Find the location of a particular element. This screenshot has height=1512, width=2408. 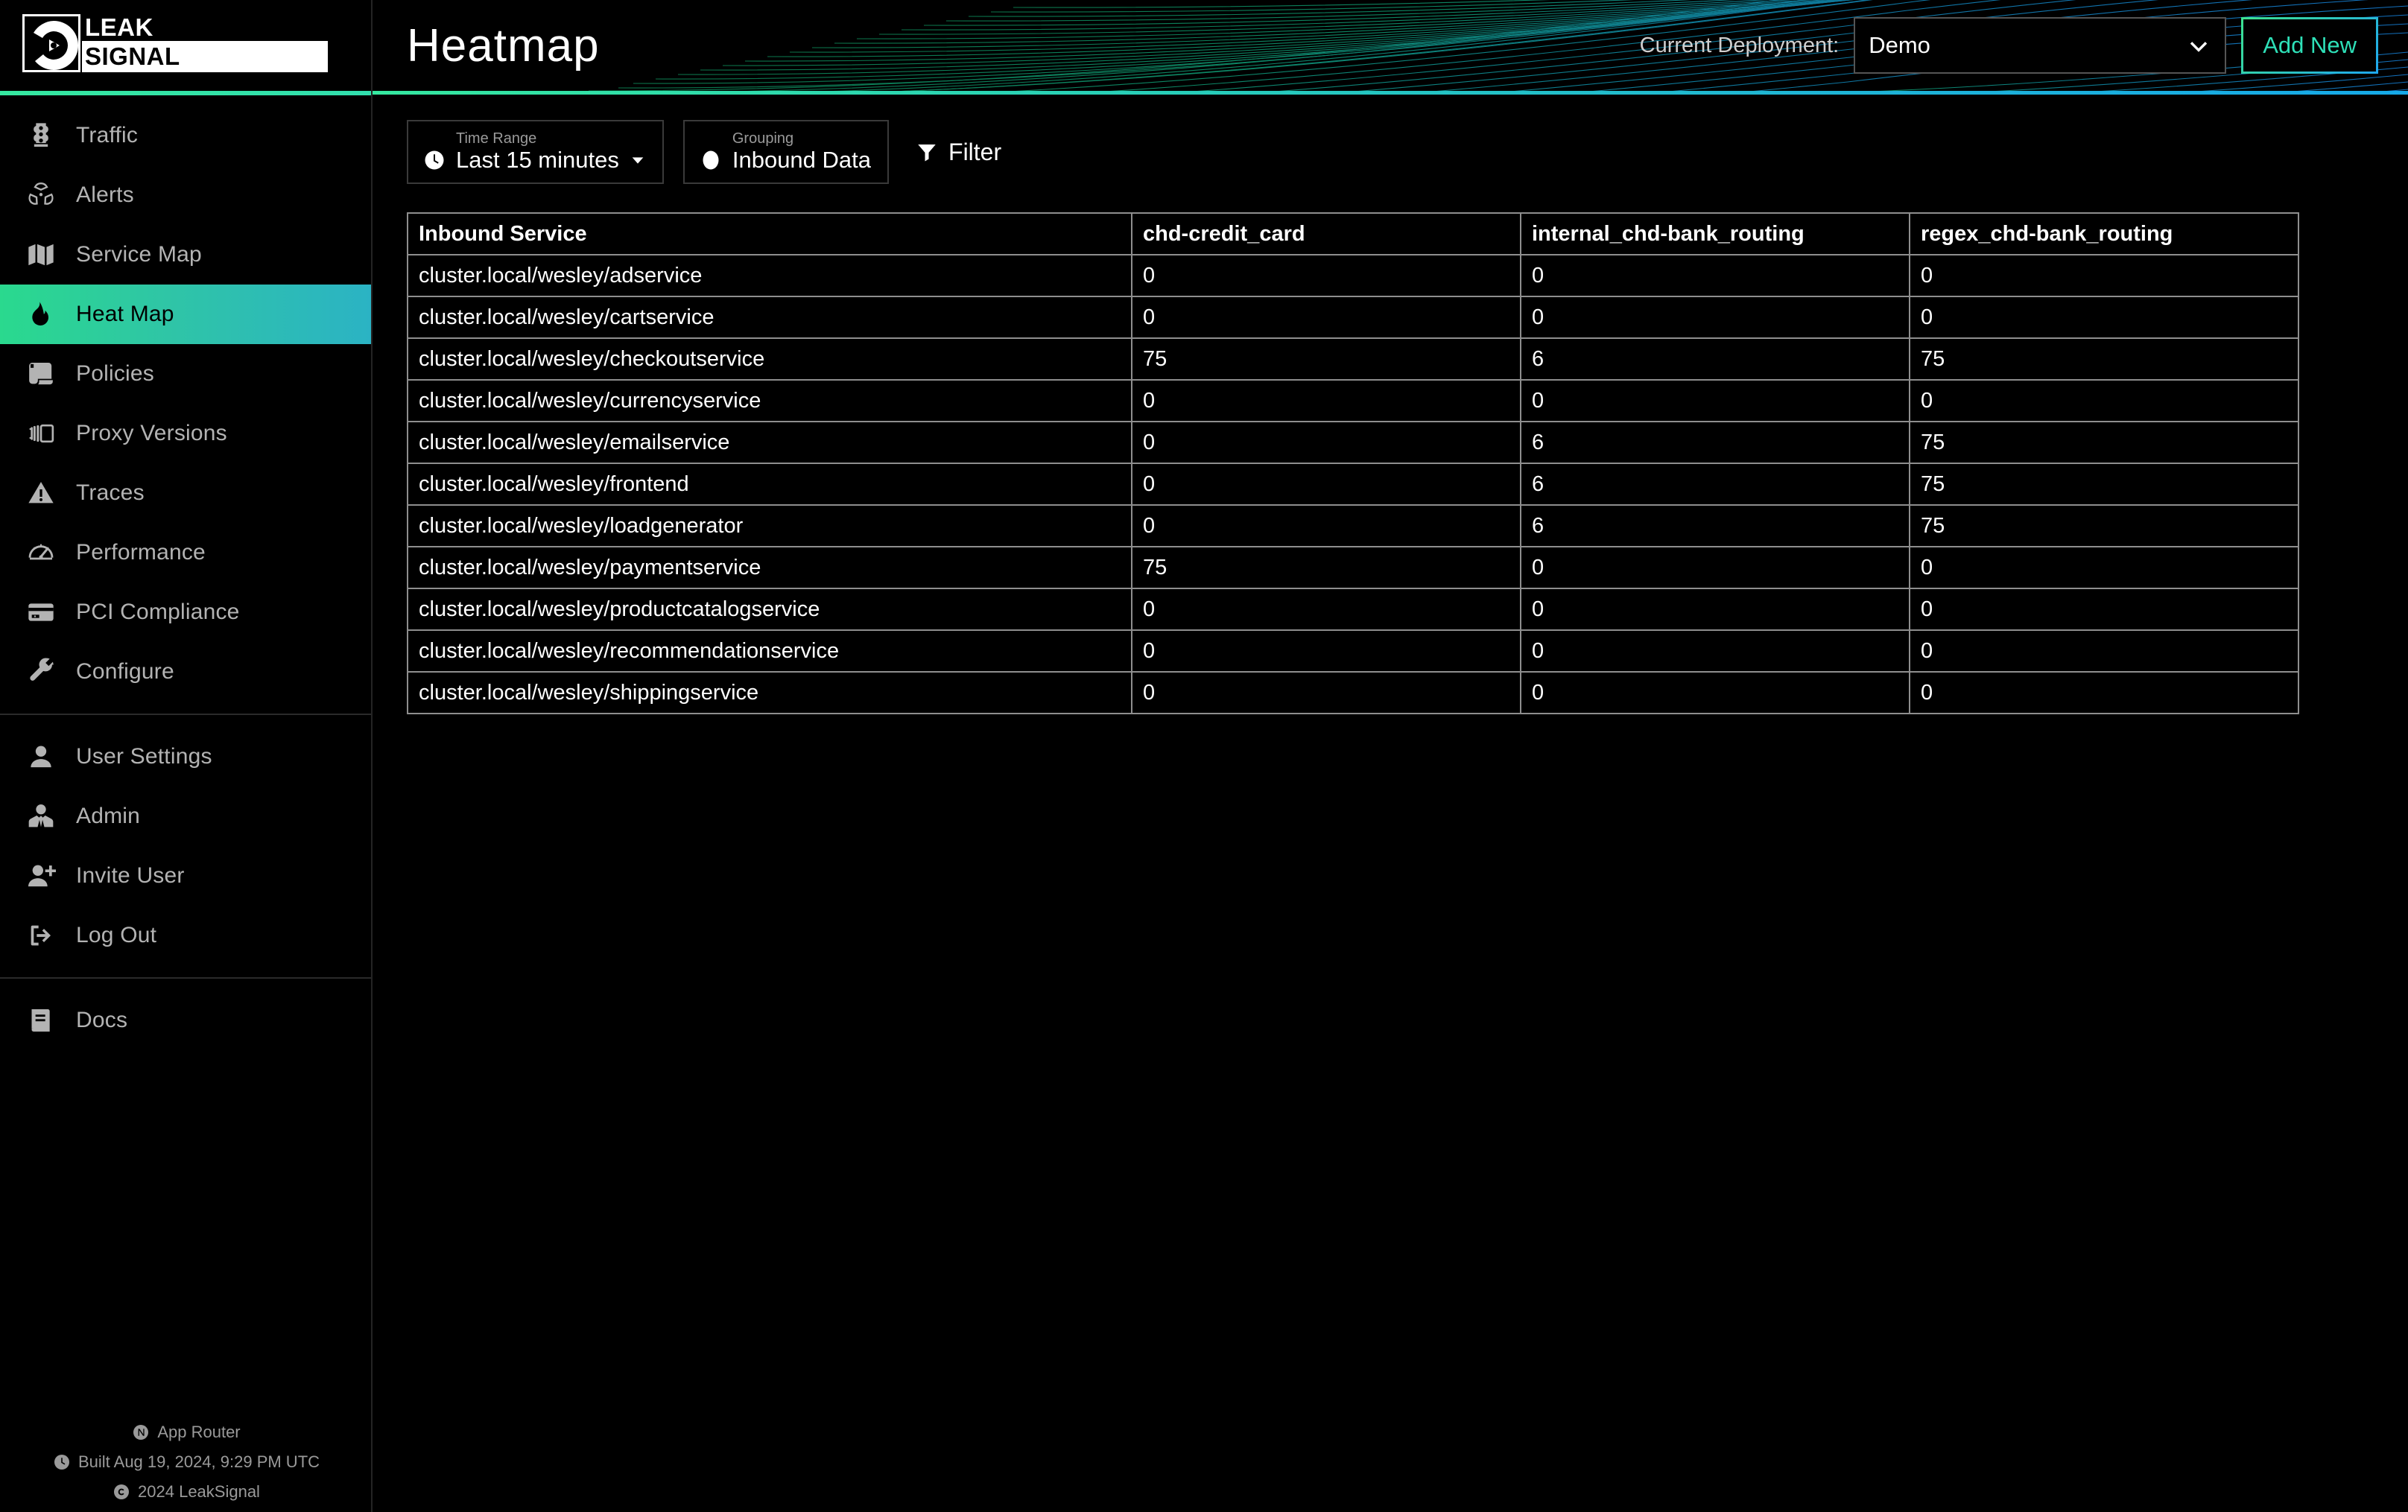

footer-copyright-label: 2024 LeakSignal is located at coordinates (199, 1491).